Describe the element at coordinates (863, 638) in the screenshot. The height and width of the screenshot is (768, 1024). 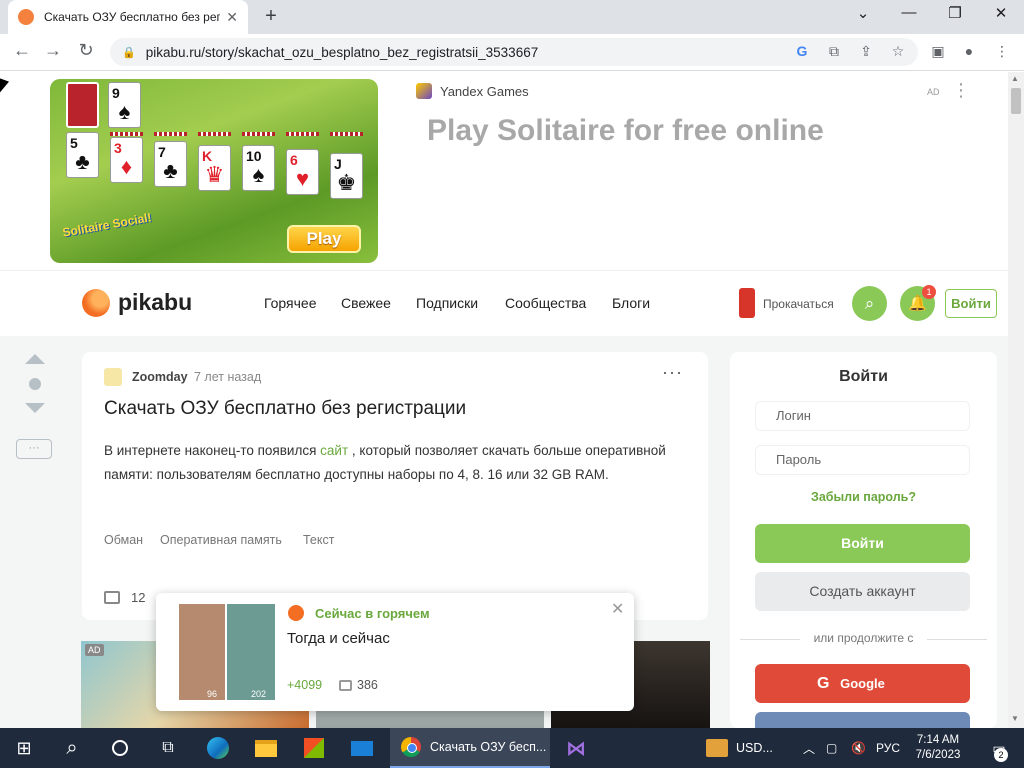
I see `or-continue-divider: или продолжите с` at that location.